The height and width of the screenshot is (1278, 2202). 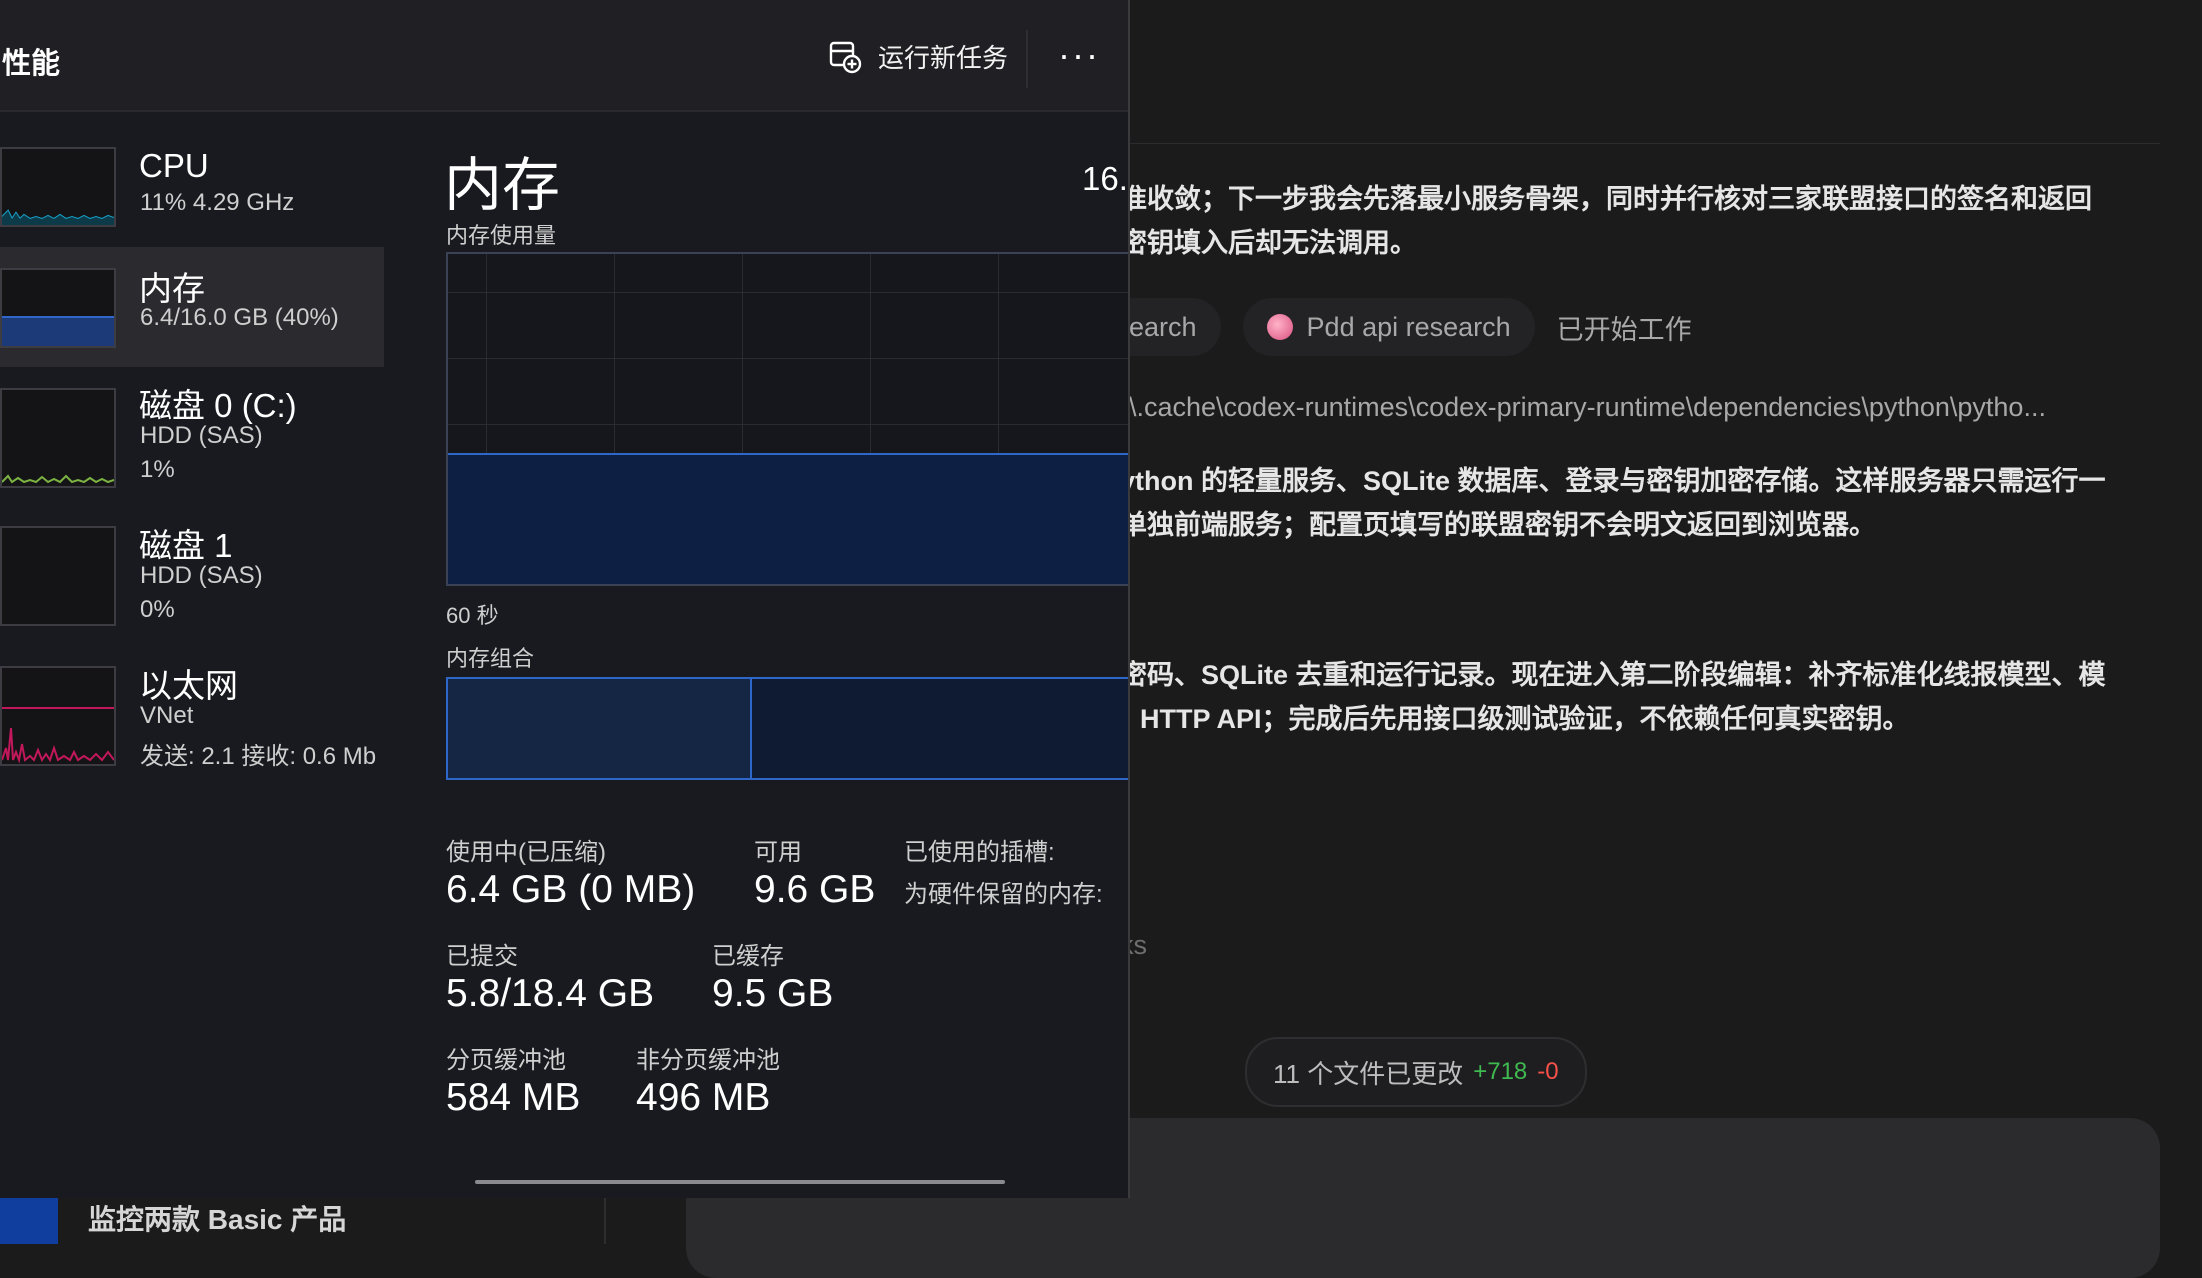 What do you see at coordinates (748, 956) in the screenshot?
I see `cached-label: 已缓存` at bounding box center [748, 956].